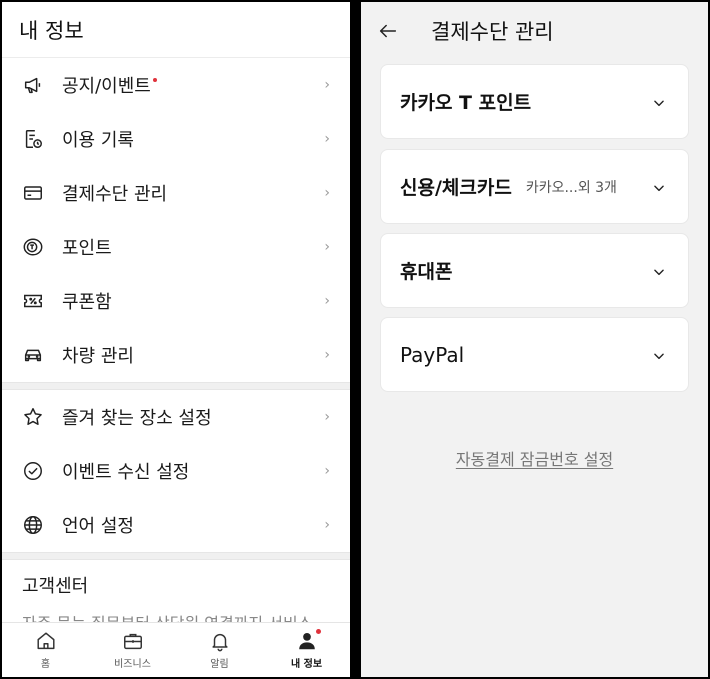  What do you see at coordinates (33, 301) in the screenshot?
I see `coupon-icon` at bounding box center [33, 301].